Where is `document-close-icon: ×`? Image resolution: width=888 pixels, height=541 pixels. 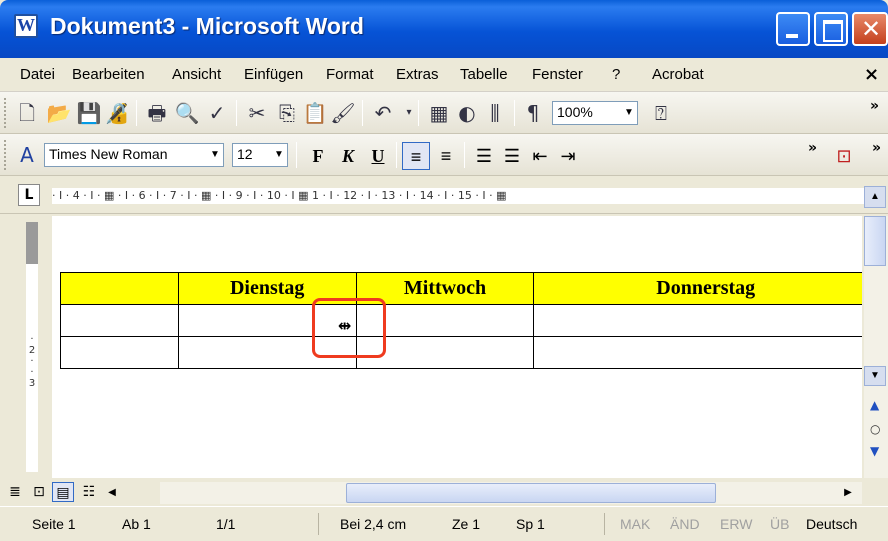
document-close-icon: × is located at coordinates (871, 74).